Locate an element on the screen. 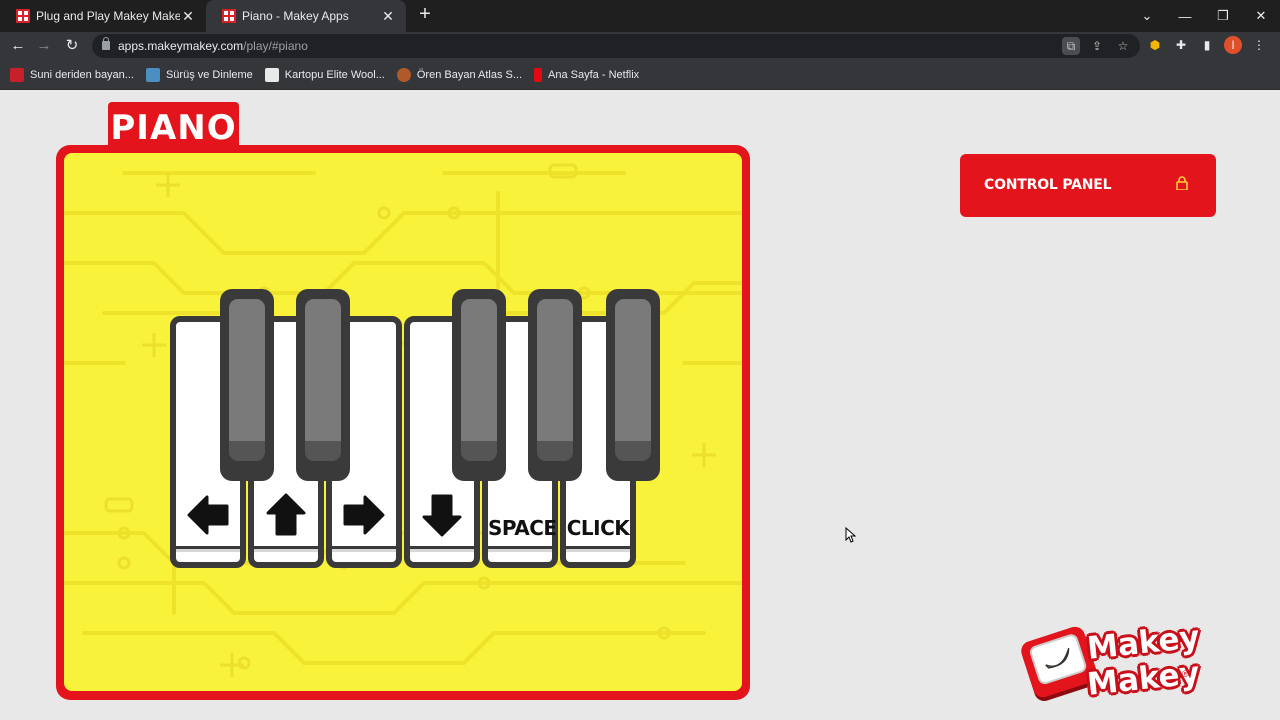  translate-icon: ⧉ is located at coordinates (1071, 46).